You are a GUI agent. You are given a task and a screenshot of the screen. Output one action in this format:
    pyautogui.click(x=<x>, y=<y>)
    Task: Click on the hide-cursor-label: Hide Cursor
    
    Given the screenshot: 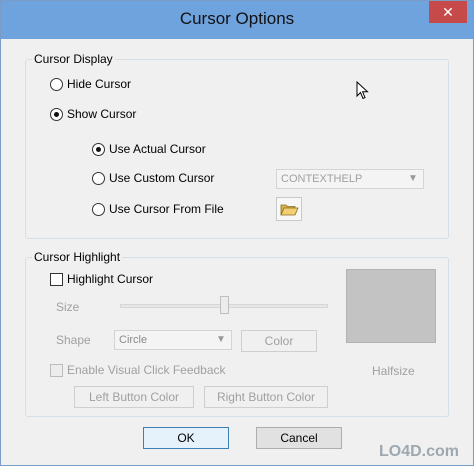 What is the action you would take?
    pyautogui.click(x=99, y=84)
    